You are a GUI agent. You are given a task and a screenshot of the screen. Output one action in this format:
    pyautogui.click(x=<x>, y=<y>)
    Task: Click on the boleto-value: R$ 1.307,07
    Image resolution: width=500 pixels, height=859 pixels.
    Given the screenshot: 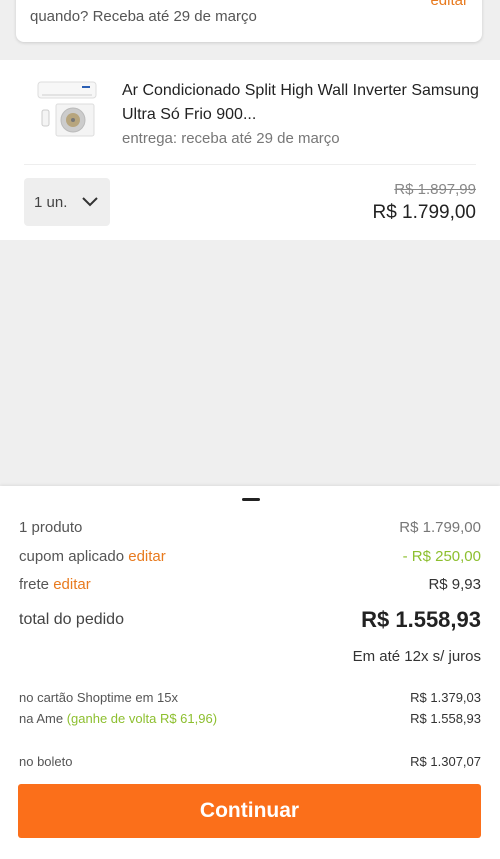 What is the action you would take?
    pyautogui.click(x=445, y=761)
    